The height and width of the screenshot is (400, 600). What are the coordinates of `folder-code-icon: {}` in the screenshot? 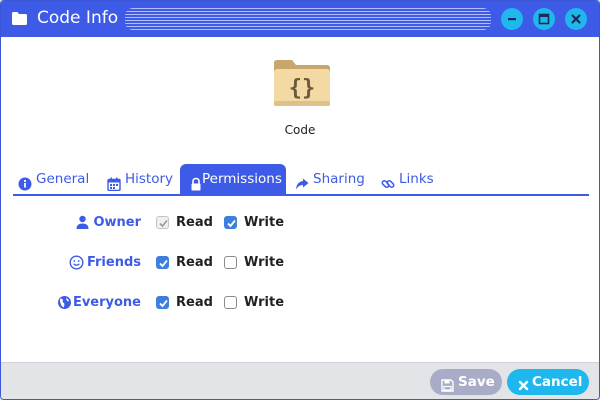 It's located at (302, 83).